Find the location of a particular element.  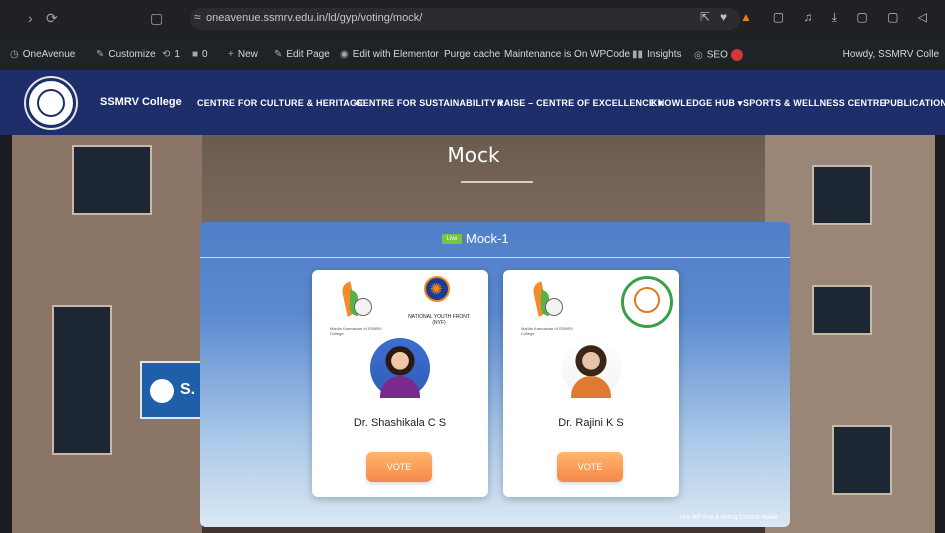

admin-insights: ▮▮ Insights is located at coordinates (656, 54).